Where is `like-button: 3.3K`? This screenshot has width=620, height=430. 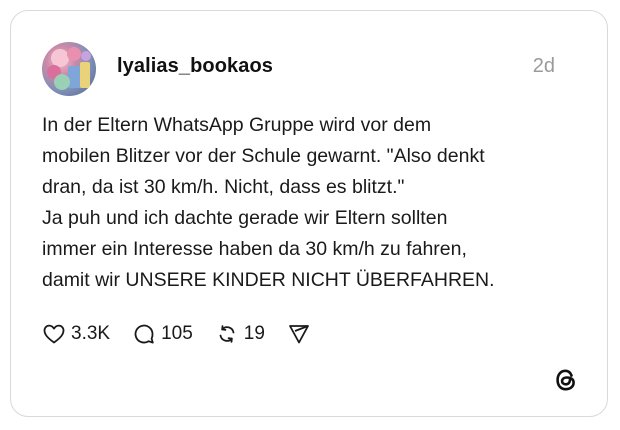
like-button: 3.3K is located at coordinates (76, 334).